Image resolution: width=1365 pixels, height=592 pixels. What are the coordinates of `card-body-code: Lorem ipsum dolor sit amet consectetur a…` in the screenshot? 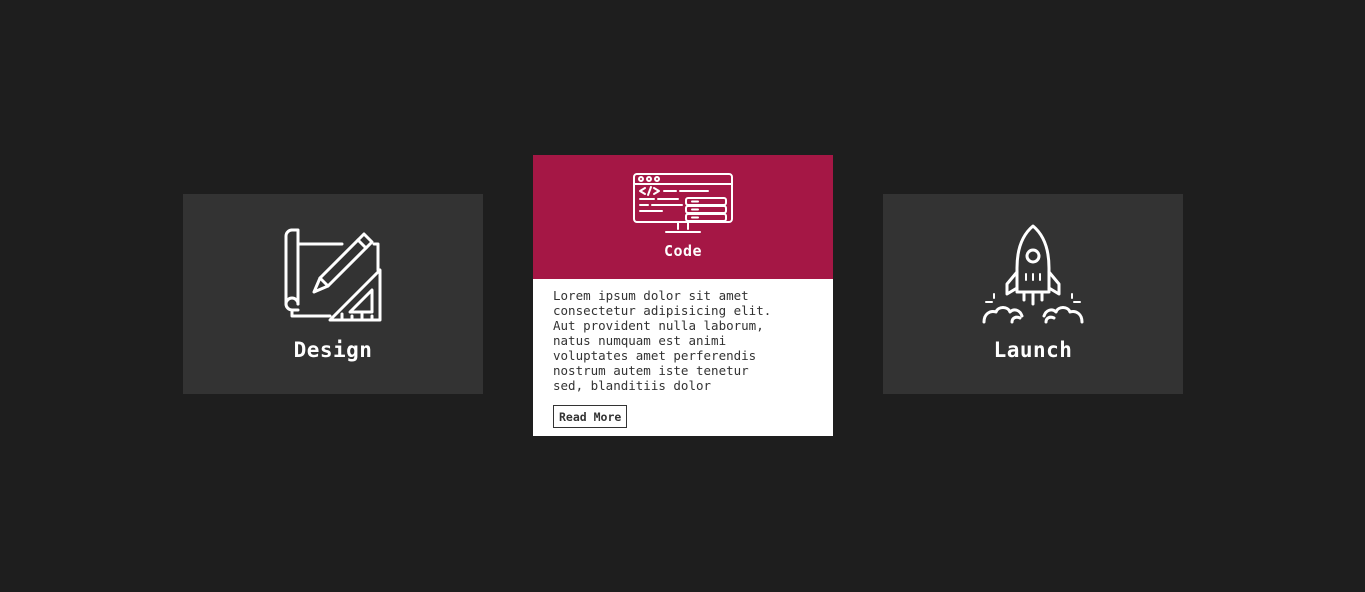 It's located at (683, 353).